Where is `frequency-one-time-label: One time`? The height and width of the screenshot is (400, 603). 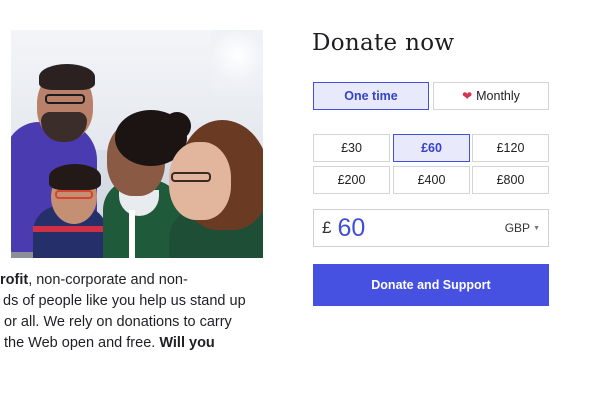
frequency-one-time-label: One time is located at coordinates (371, 96).